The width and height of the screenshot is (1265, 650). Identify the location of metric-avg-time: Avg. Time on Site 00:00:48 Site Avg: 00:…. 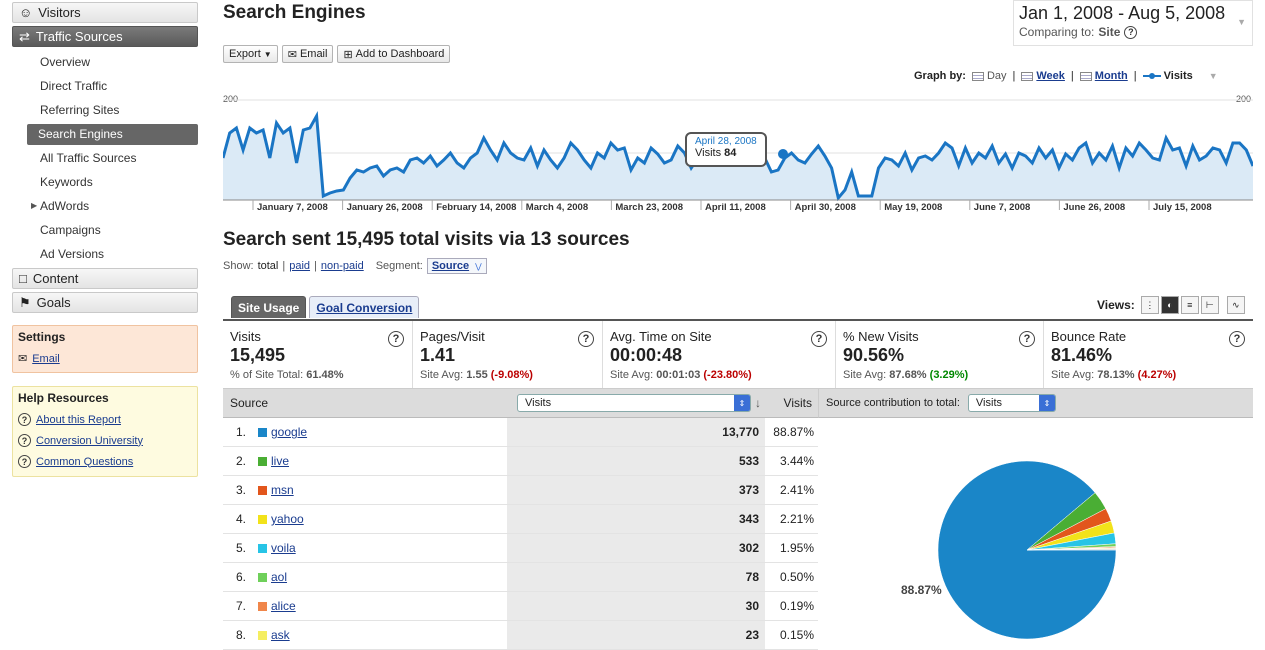
(719, 354).